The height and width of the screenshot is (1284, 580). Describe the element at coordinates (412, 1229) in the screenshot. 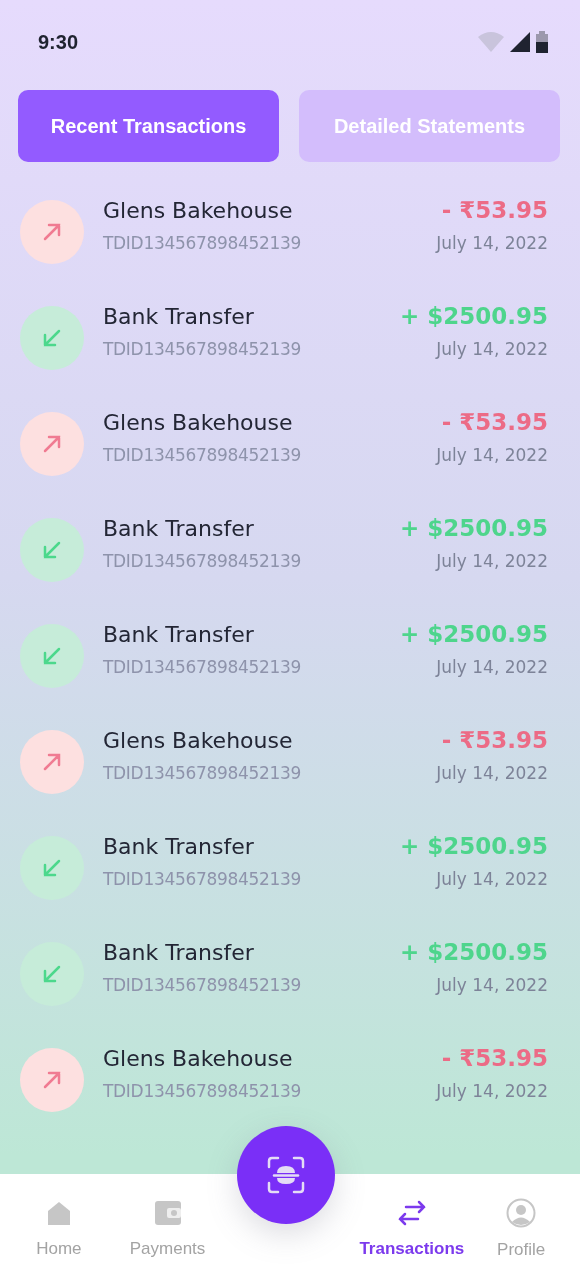

I see `nav-item: Transactions` at that location.